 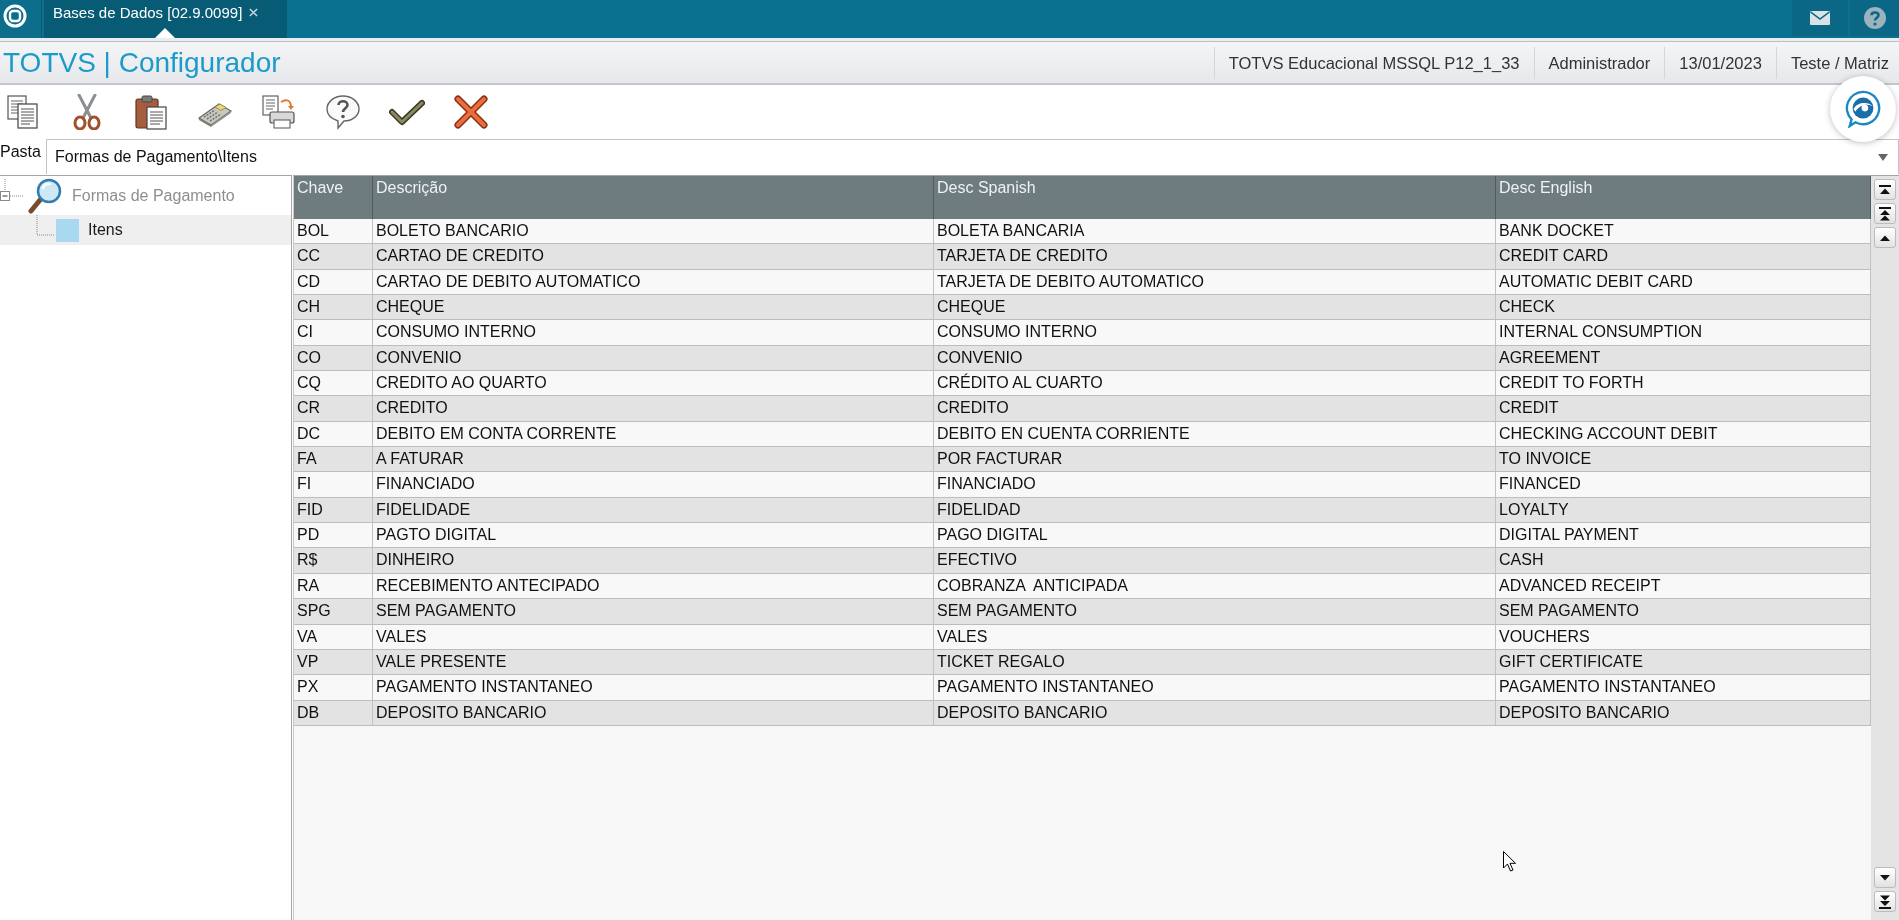 What do you see at coordinates (333, 332) in the screenshot?
I see `table-cell: CI` at bounding box center [333, 332].